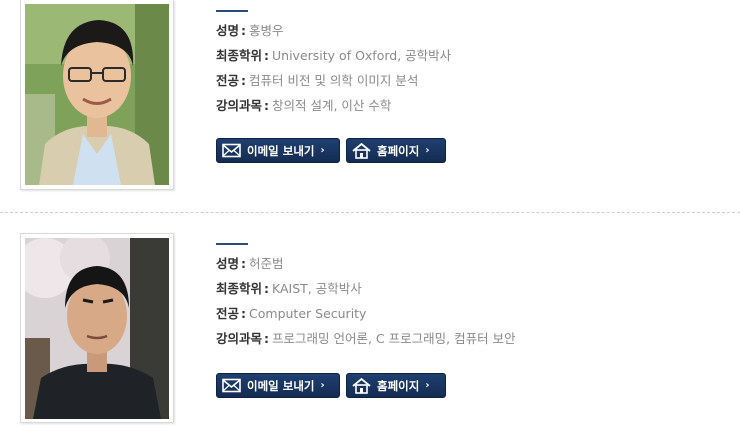  Describe the element at coordinates (362, 55) in the screenshot. I see `degree-value: University of Oxford, 공학박사` at that location.